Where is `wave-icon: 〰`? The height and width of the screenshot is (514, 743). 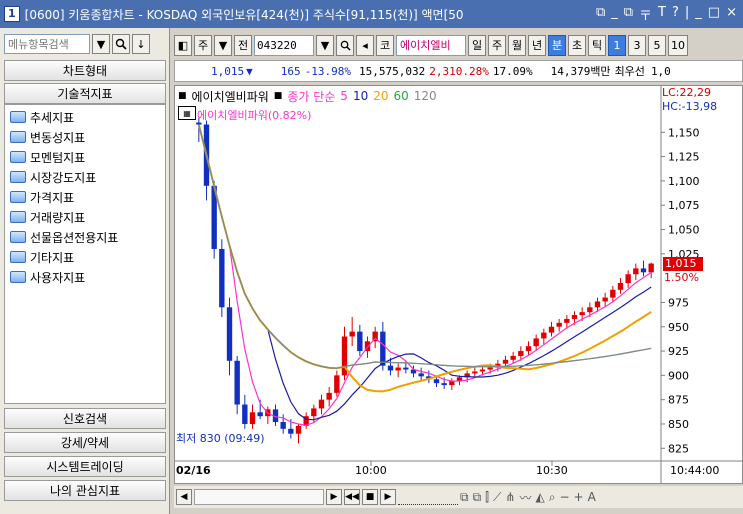 wave-icon: 〰 is located at coordinates (525, 497).